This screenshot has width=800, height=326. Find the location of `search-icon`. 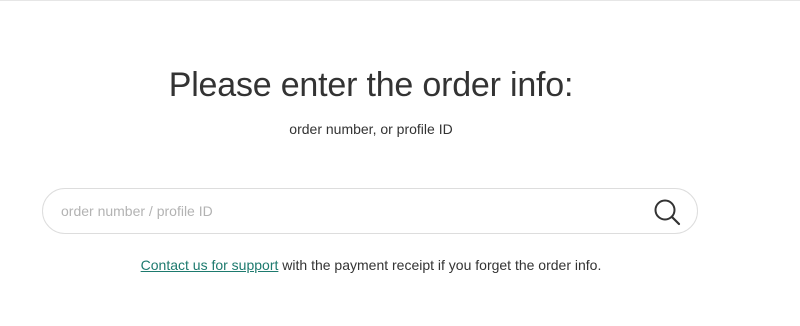

search-icon is located at coordinates (667, 212).